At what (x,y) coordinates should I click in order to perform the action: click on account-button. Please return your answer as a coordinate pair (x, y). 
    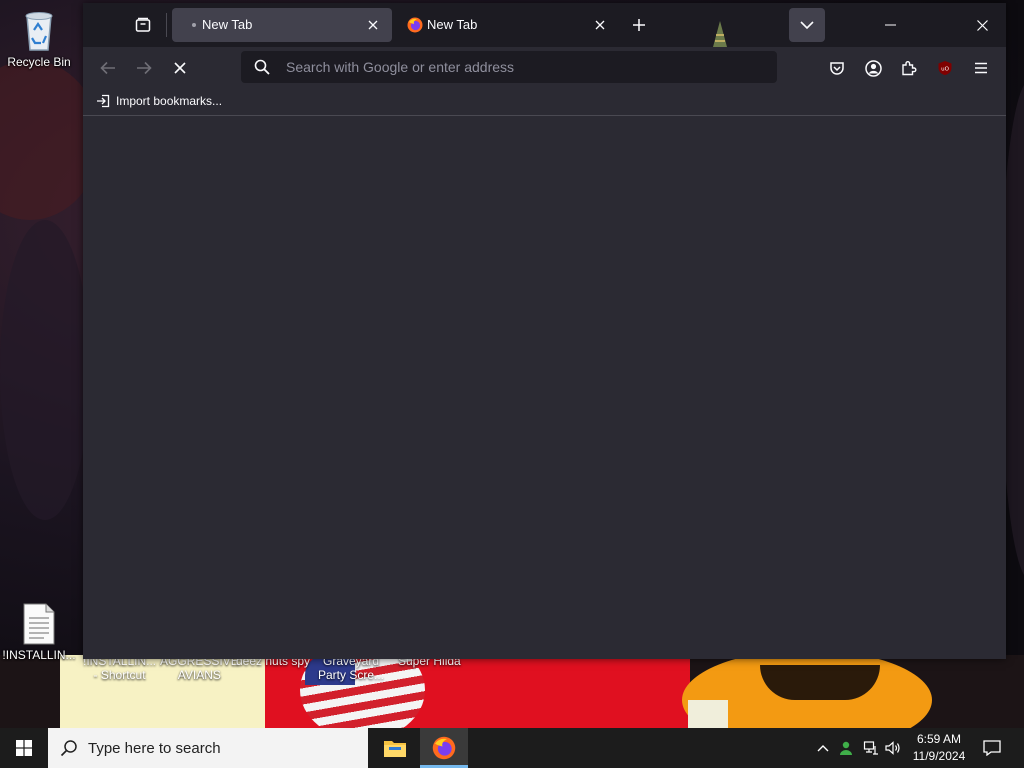
    Looking at the image, I should click on (873, 68).